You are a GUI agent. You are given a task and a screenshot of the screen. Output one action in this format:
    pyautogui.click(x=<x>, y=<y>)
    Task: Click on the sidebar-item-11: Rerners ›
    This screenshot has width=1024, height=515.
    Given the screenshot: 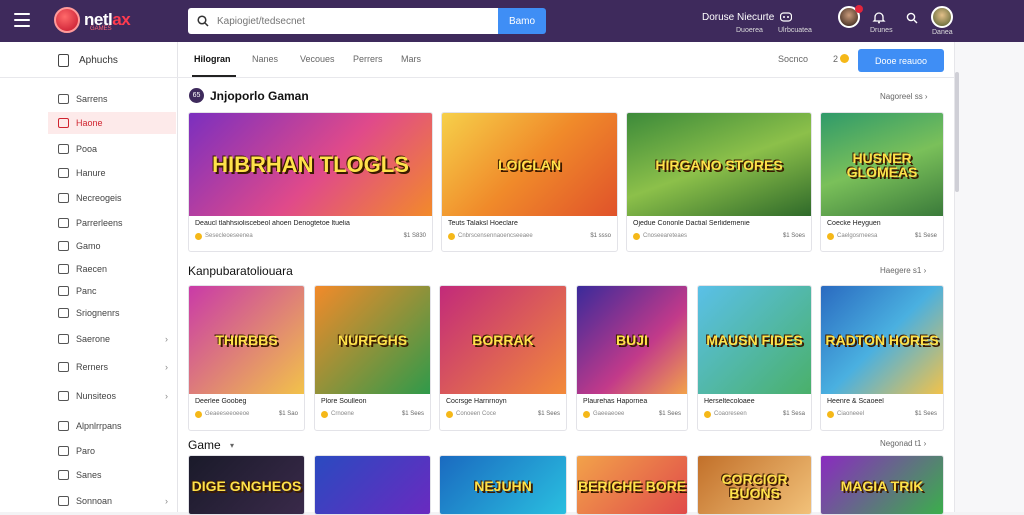 What is the action you would take?
    pyautogui.click(x=112, y=367)
    